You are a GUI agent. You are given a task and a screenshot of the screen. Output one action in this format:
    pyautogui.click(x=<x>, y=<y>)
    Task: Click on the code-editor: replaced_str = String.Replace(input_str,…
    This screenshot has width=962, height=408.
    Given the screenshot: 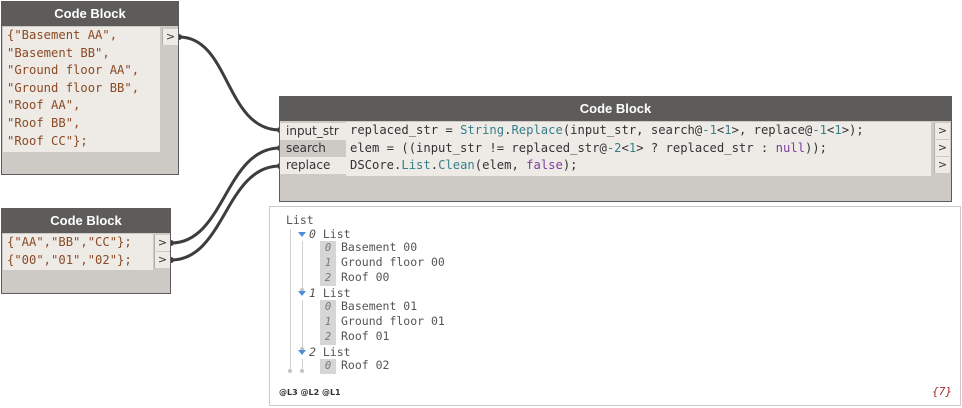 What is the action you would take?
    pyautogui.click(x=638, y=149)
    